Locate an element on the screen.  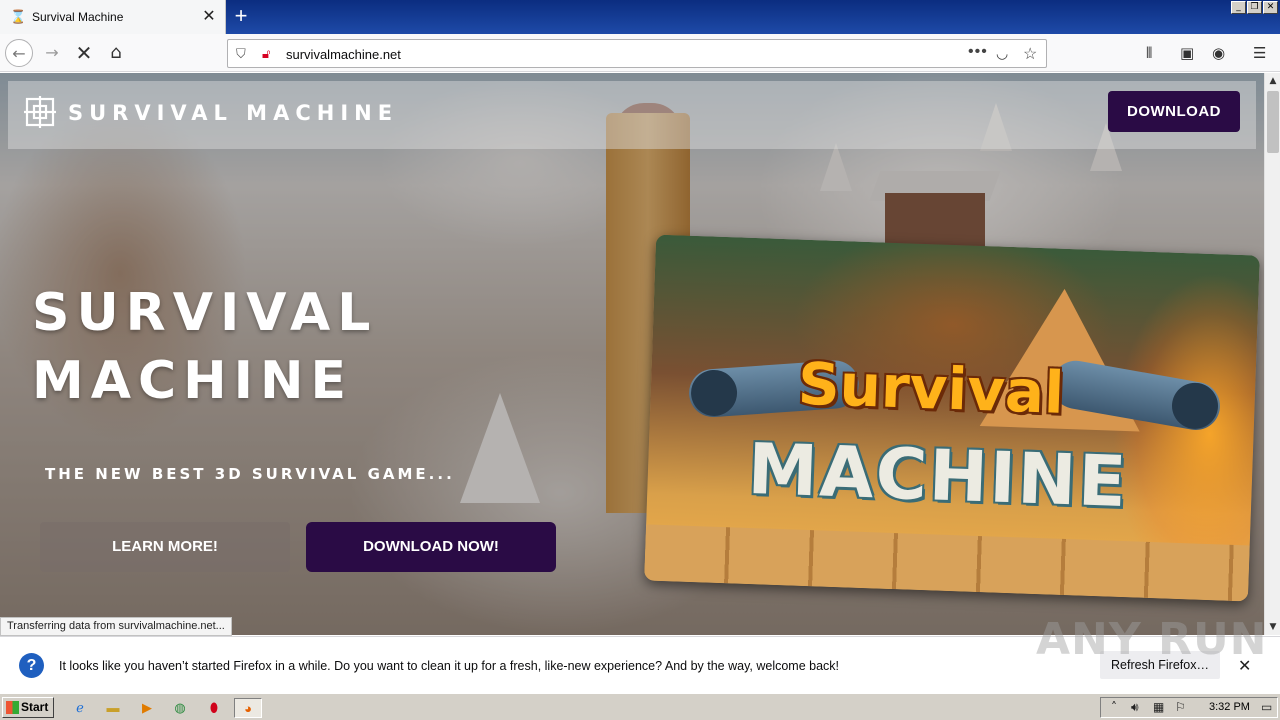
key-art-title-top: Survival is located at coordinates (931, 388).